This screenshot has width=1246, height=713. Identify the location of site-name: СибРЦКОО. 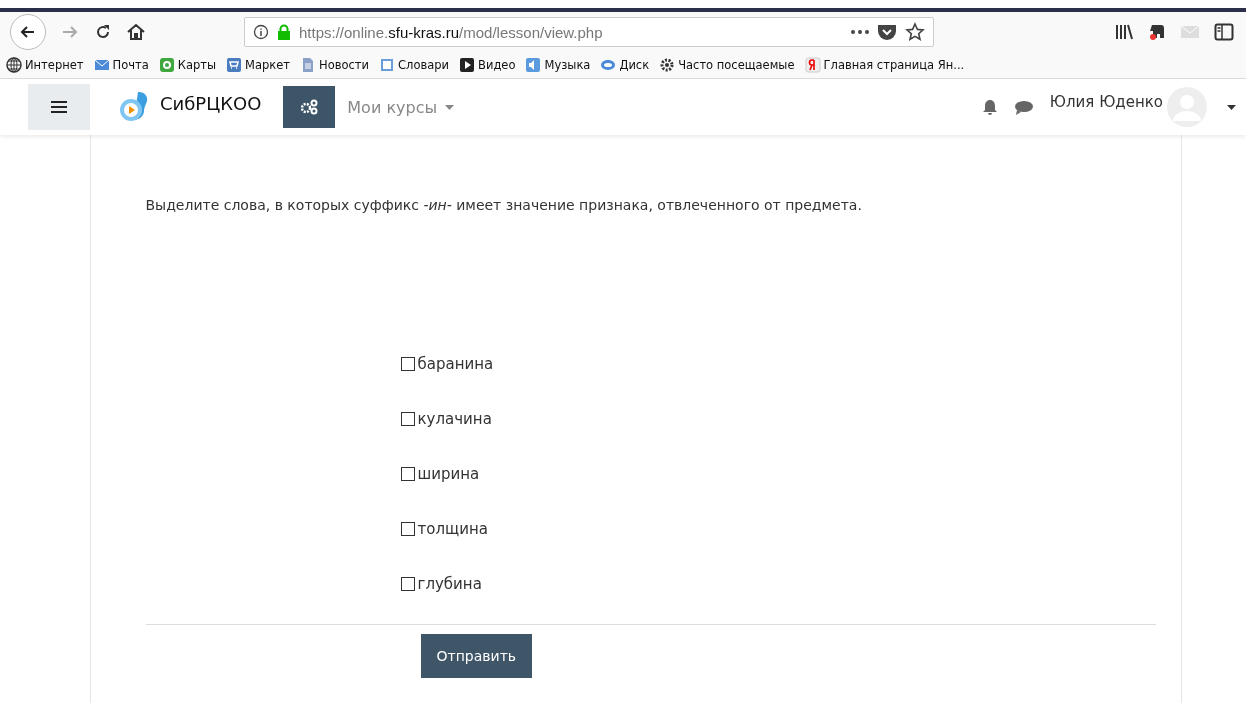
(211, 103).